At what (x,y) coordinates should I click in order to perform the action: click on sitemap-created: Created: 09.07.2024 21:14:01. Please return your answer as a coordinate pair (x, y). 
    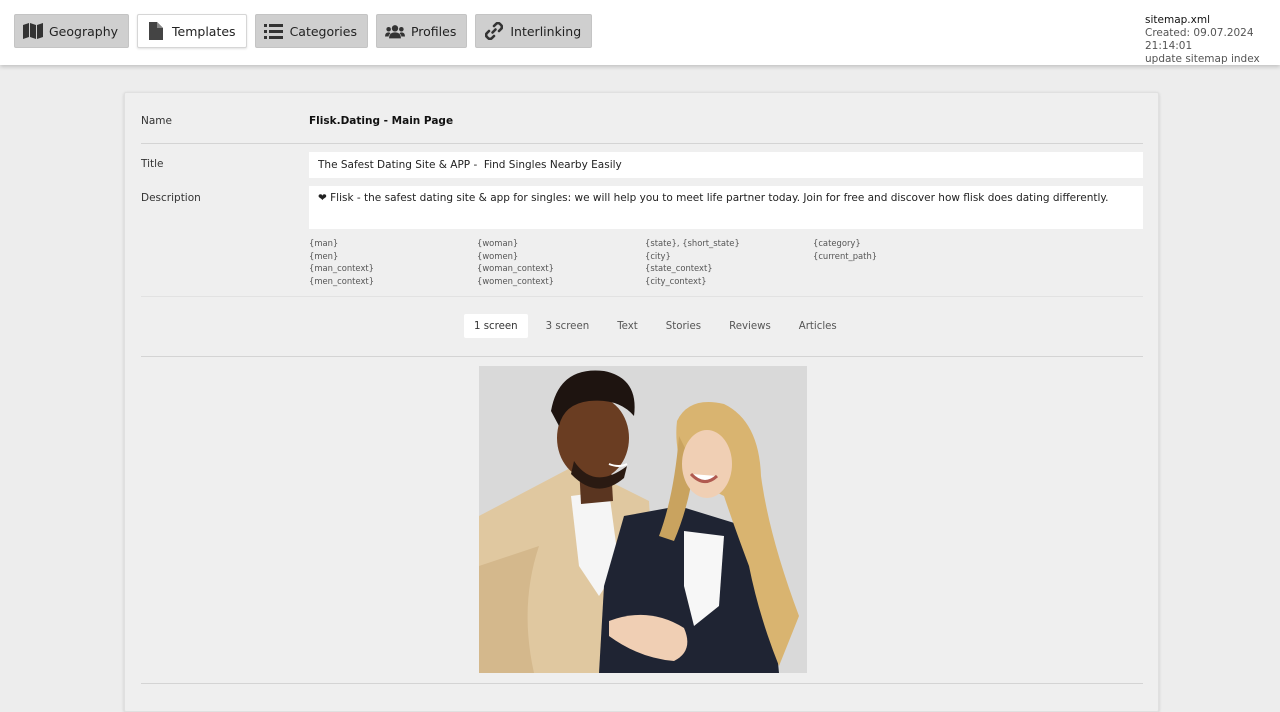
    Looking at the image, I should click on (1199, 39).